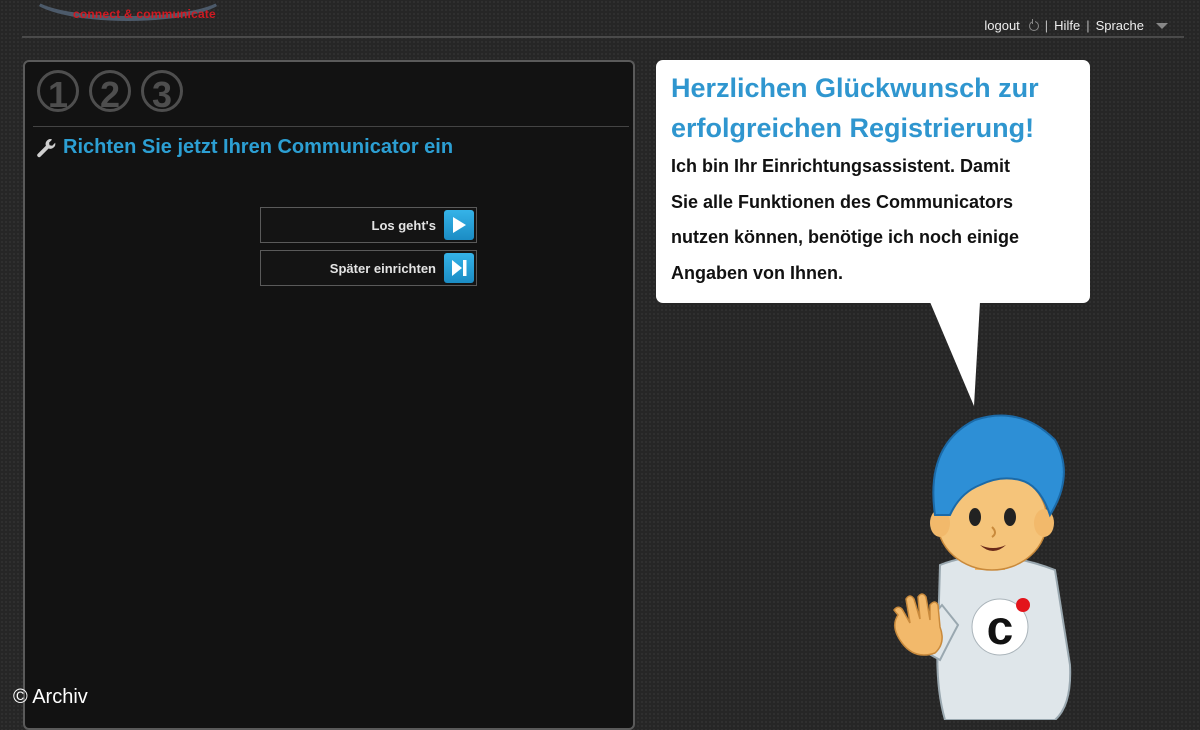  I want to click on start-setup-button: Los geht's, so click(368, 225).